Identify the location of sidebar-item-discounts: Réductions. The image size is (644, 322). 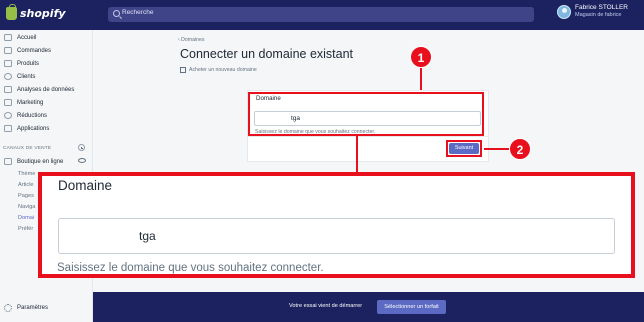
(25, 115).